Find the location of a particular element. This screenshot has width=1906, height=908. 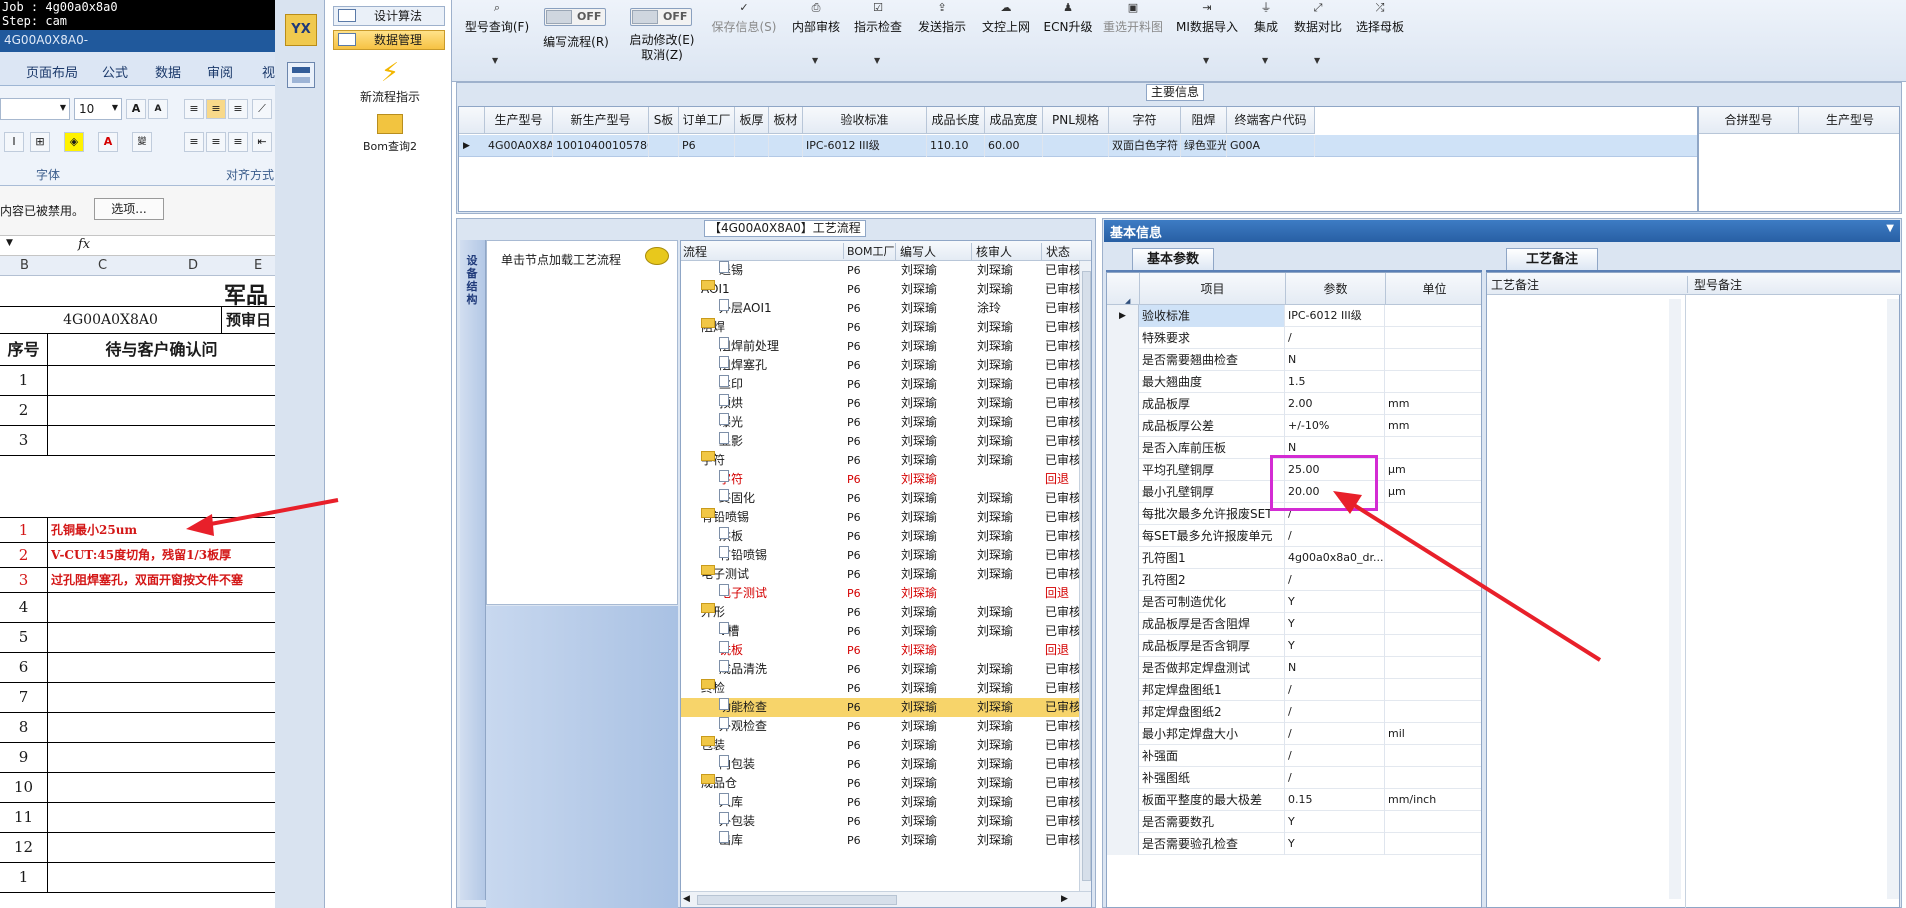

header-process-note: 工艺备注 is located at coordinates (1515, 284).